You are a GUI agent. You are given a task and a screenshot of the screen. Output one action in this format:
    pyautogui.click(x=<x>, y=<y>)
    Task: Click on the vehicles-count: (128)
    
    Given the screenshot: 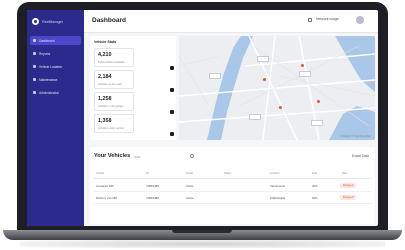 What is the action you would take?
    pyautogui.click(x=138, y=157)
    